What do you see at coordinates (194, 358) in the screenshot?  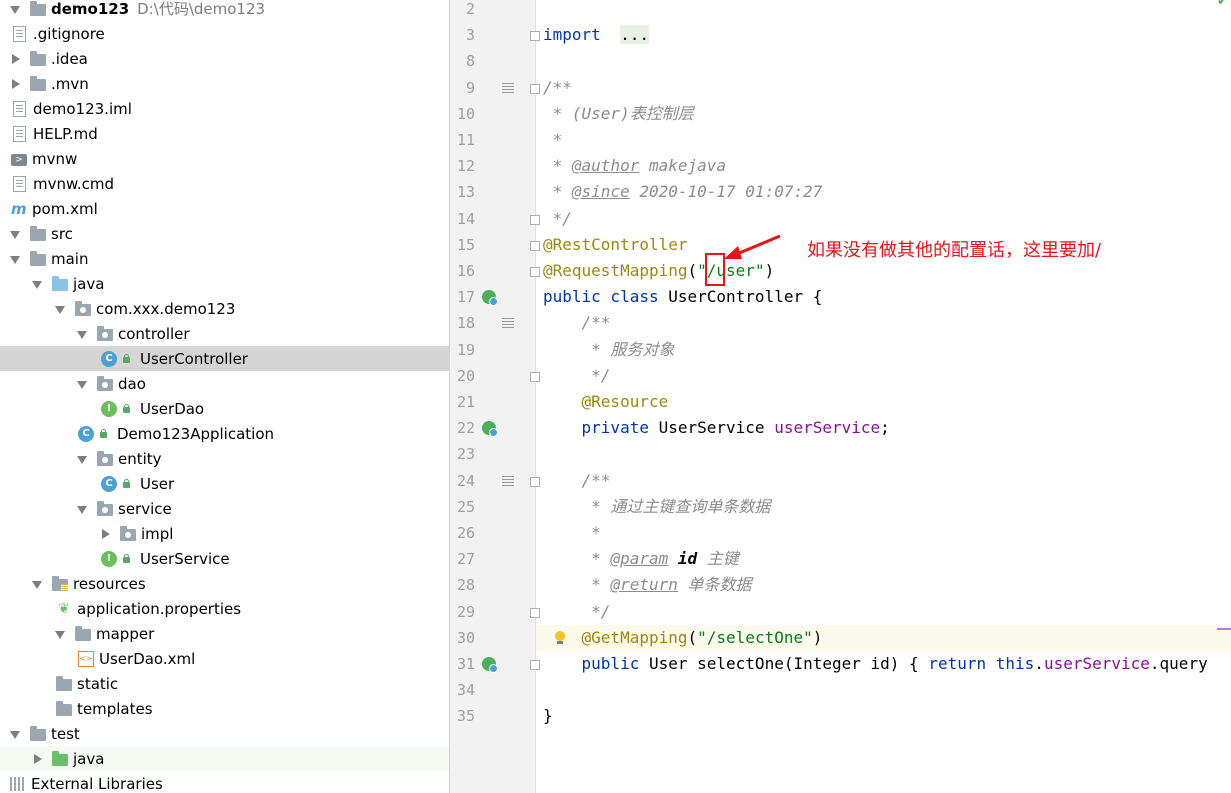 I see `tree-item-label: UserController` at bounding box center [194, 358].